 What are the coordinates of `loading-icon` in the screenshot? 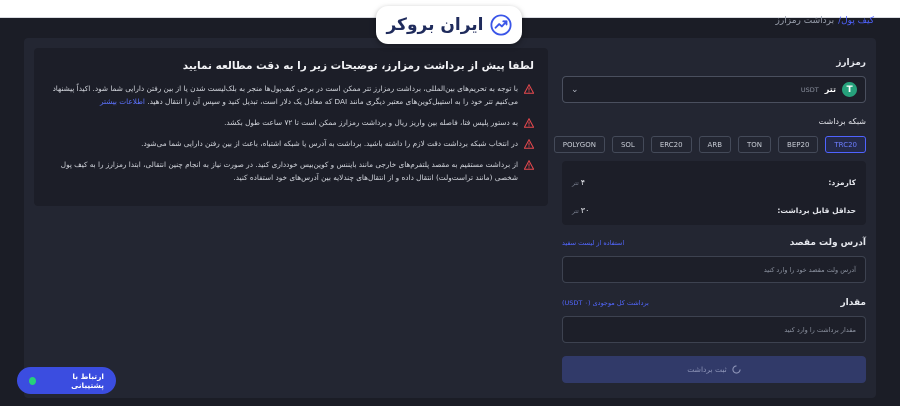 It's located at (736, 369).